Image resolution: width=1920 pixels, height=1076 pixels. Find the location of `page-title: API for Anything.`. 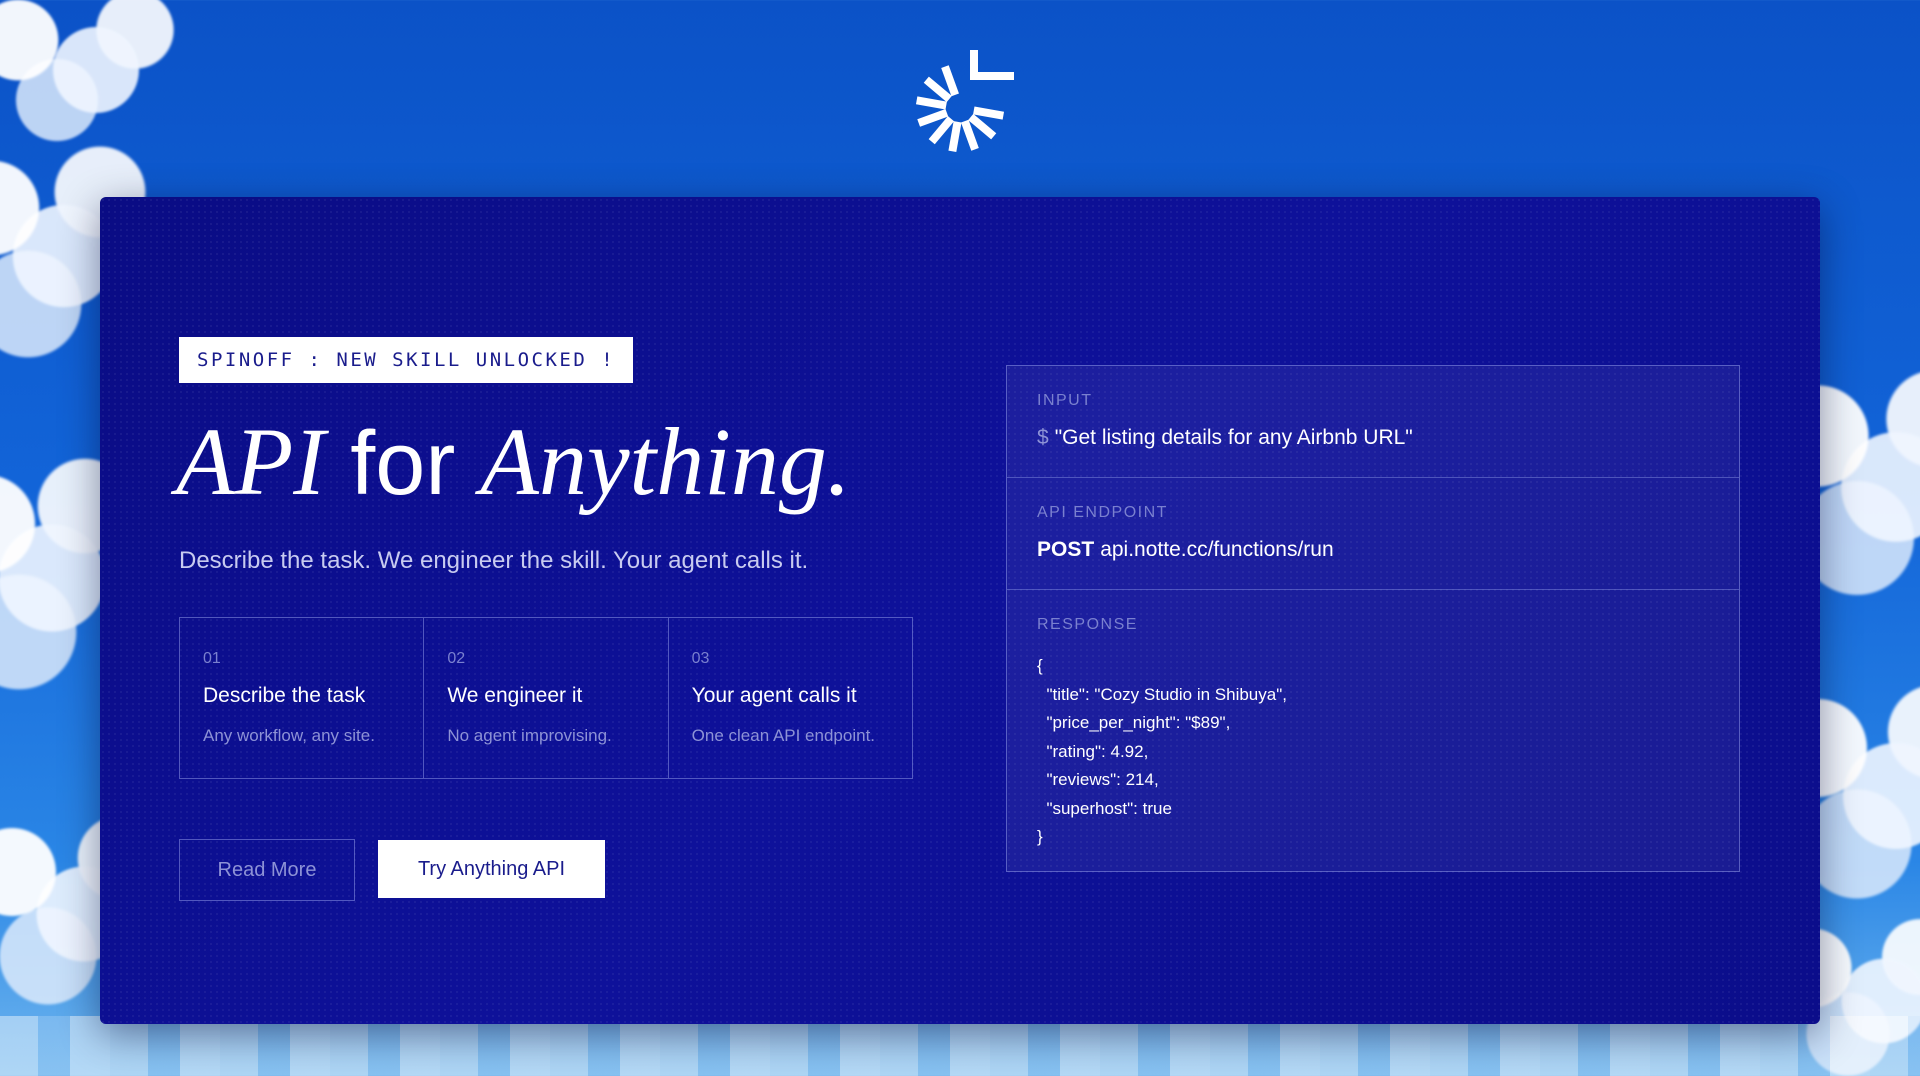

page-title: API for Anything. is located at coordinates (513, 463).